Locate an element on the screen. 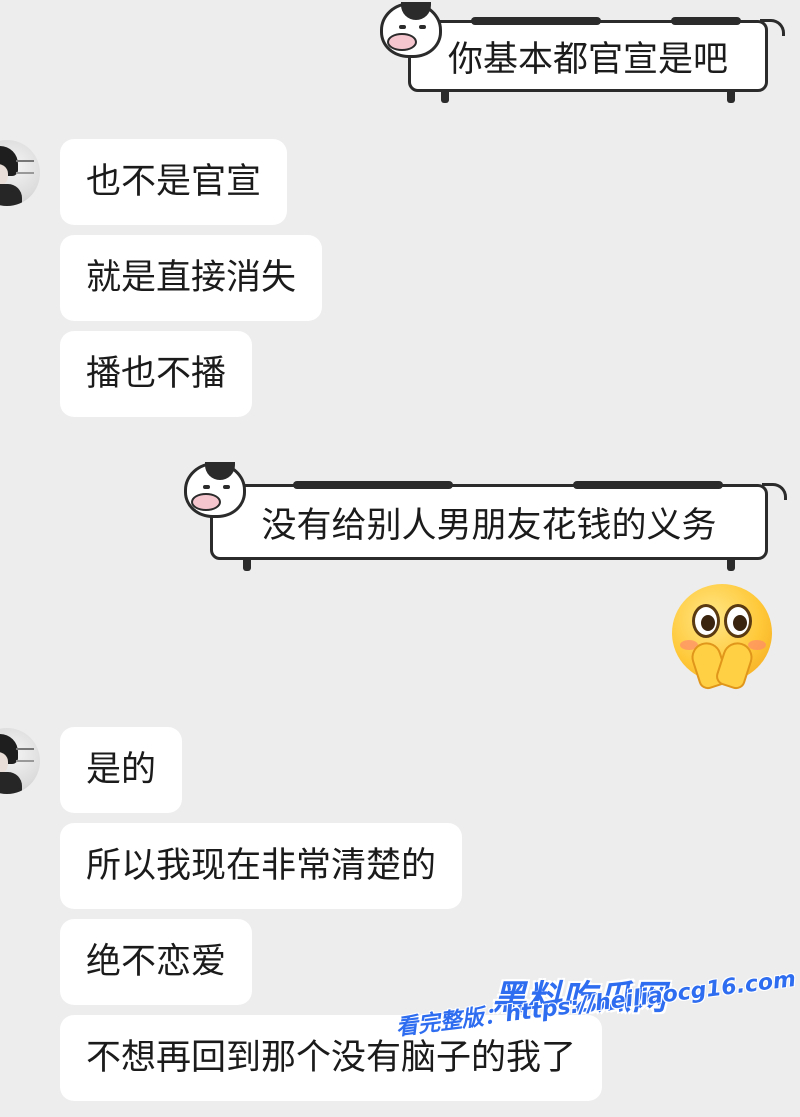 Image resolution: width=800 pixels, height=1117 pixels. sent-message-bubble: 没有给别人男朋友花钱的义务 is located at coordinates (498, 526).